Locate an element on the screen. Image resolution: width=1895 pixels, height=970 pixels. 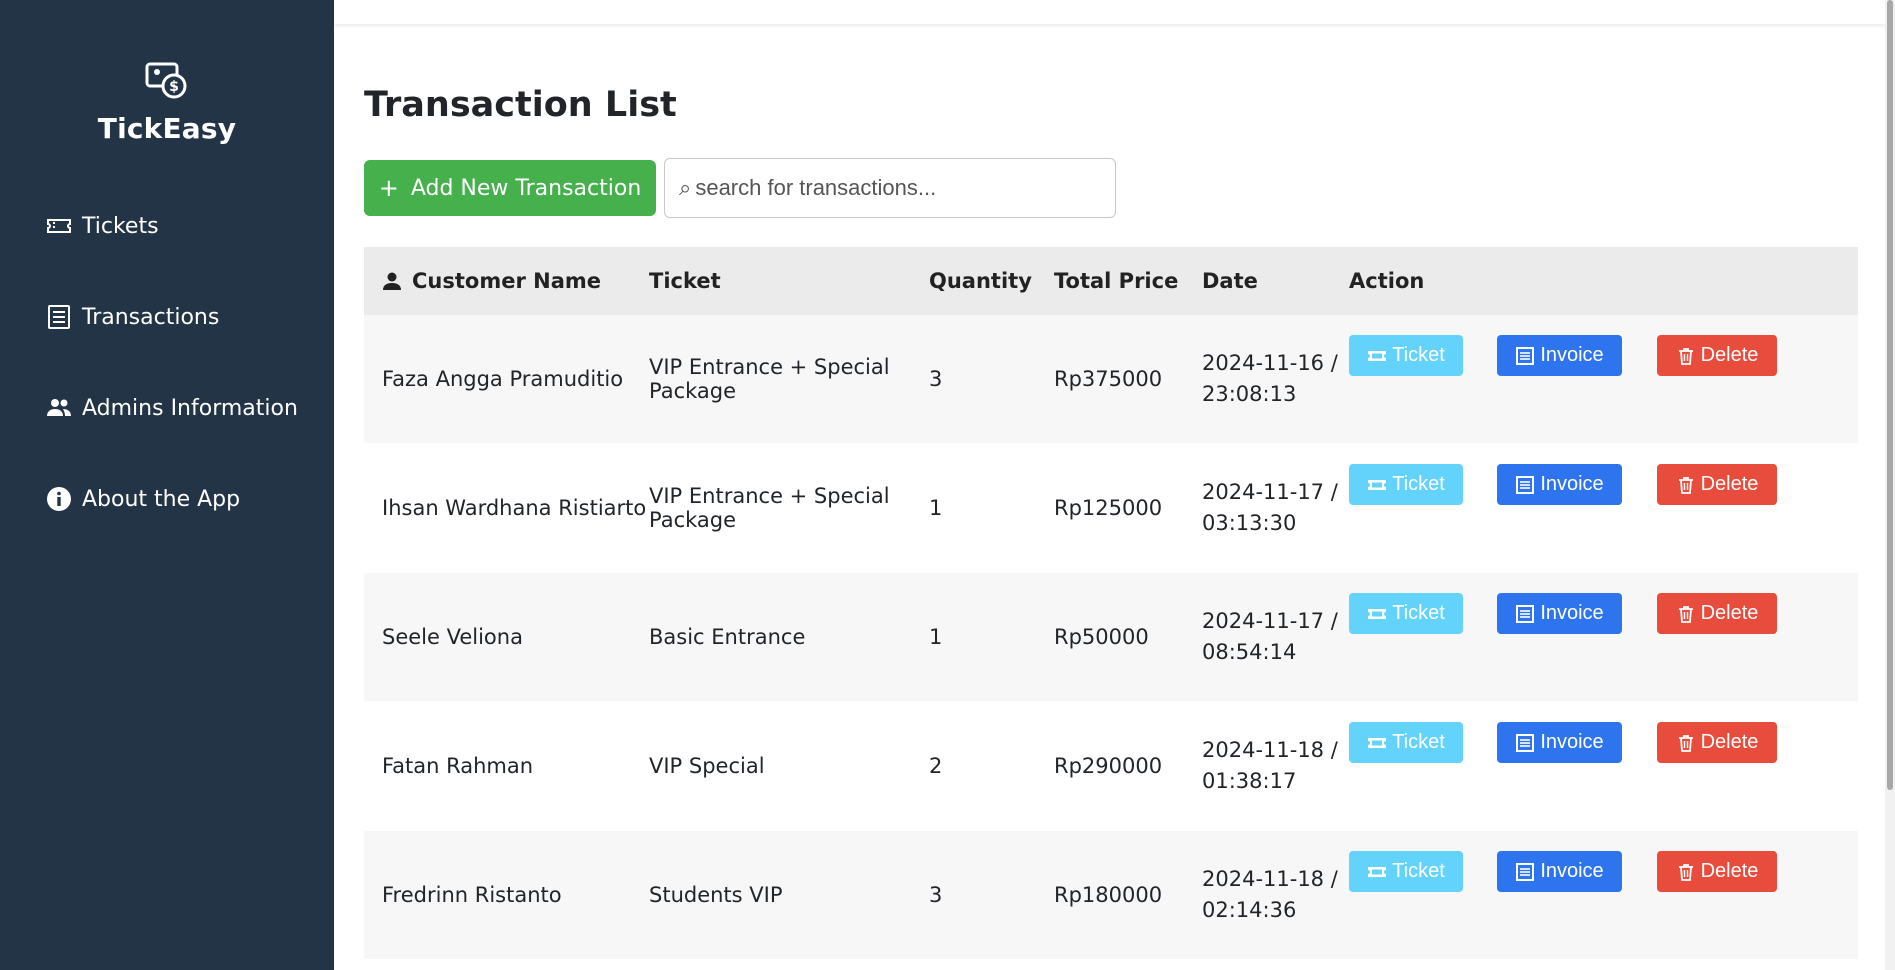
scrollbar is located at coordinates (1890, 485).